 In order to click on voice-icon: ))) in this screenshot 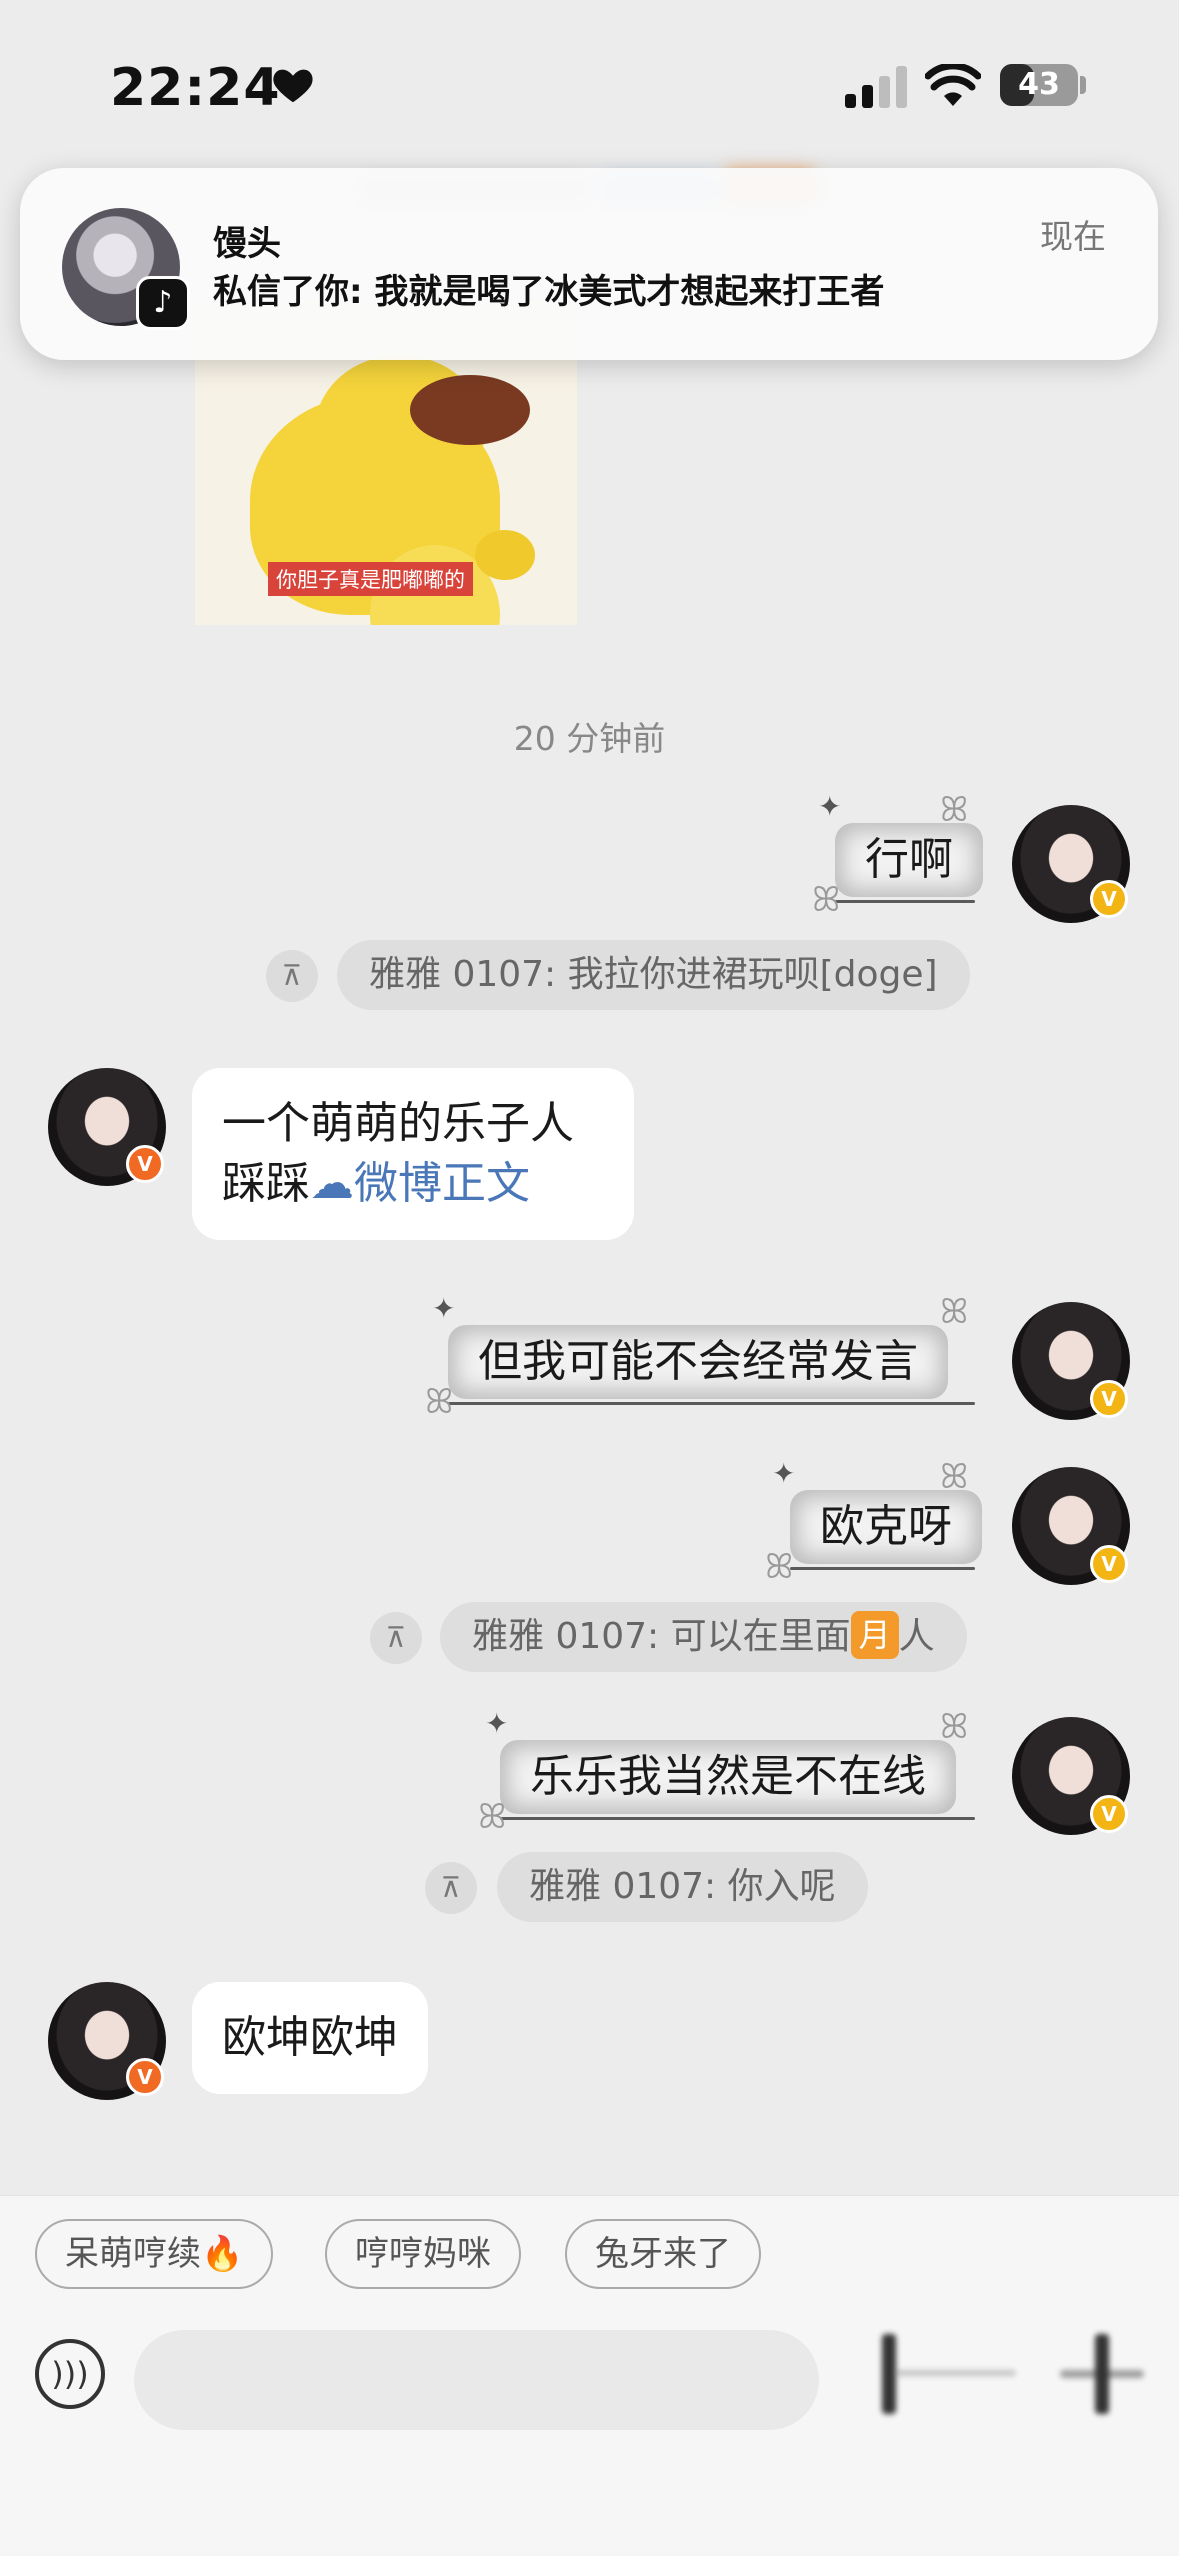, I will do `click(70, 2374)`.